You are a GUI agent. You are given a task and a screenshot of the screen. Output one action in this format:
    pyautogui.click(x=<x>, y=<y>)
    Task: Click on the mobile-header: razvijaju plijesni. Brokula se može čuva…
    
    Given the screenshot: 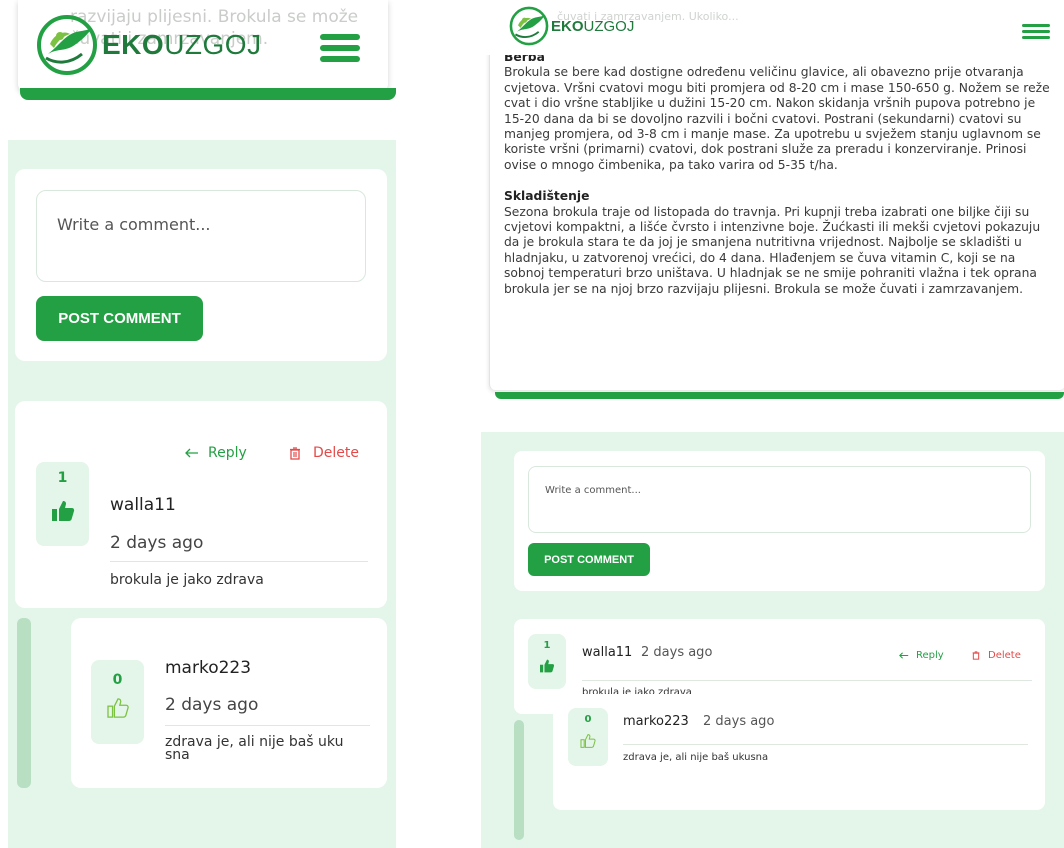 What is the action you would take?
    pyautogui.click(x=202, y=50)
    